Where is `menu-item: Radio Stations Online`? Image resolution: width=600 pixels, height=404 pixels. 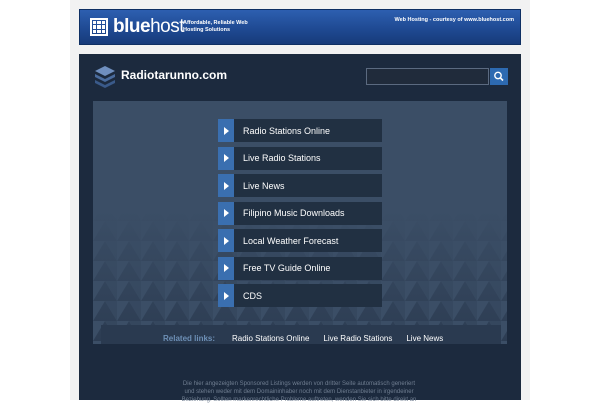 menu-item: Radio Stations Online is located at coordinates (300, 130).